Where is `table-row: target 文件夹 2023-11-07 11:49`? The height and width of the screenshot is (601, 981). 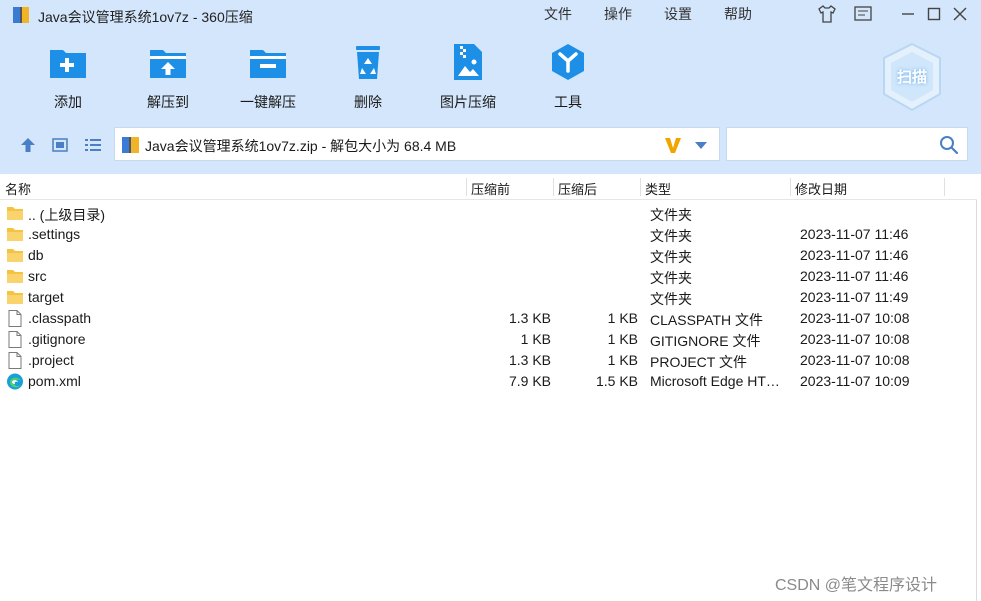 table-row: target 文件夹 2023-11-07 11:49 is located at coordinates (488, 297).